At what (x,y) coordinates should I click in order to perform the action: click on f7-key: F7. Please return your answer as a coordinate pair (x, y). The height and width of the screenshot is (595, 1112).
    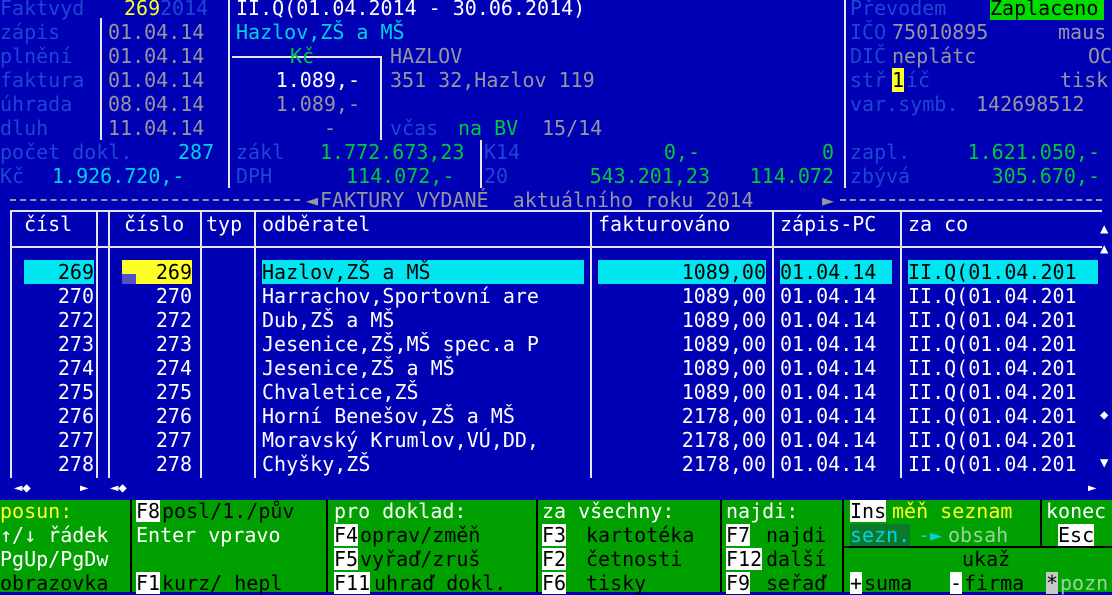
    Looking at the image, I should click on (738, 535).